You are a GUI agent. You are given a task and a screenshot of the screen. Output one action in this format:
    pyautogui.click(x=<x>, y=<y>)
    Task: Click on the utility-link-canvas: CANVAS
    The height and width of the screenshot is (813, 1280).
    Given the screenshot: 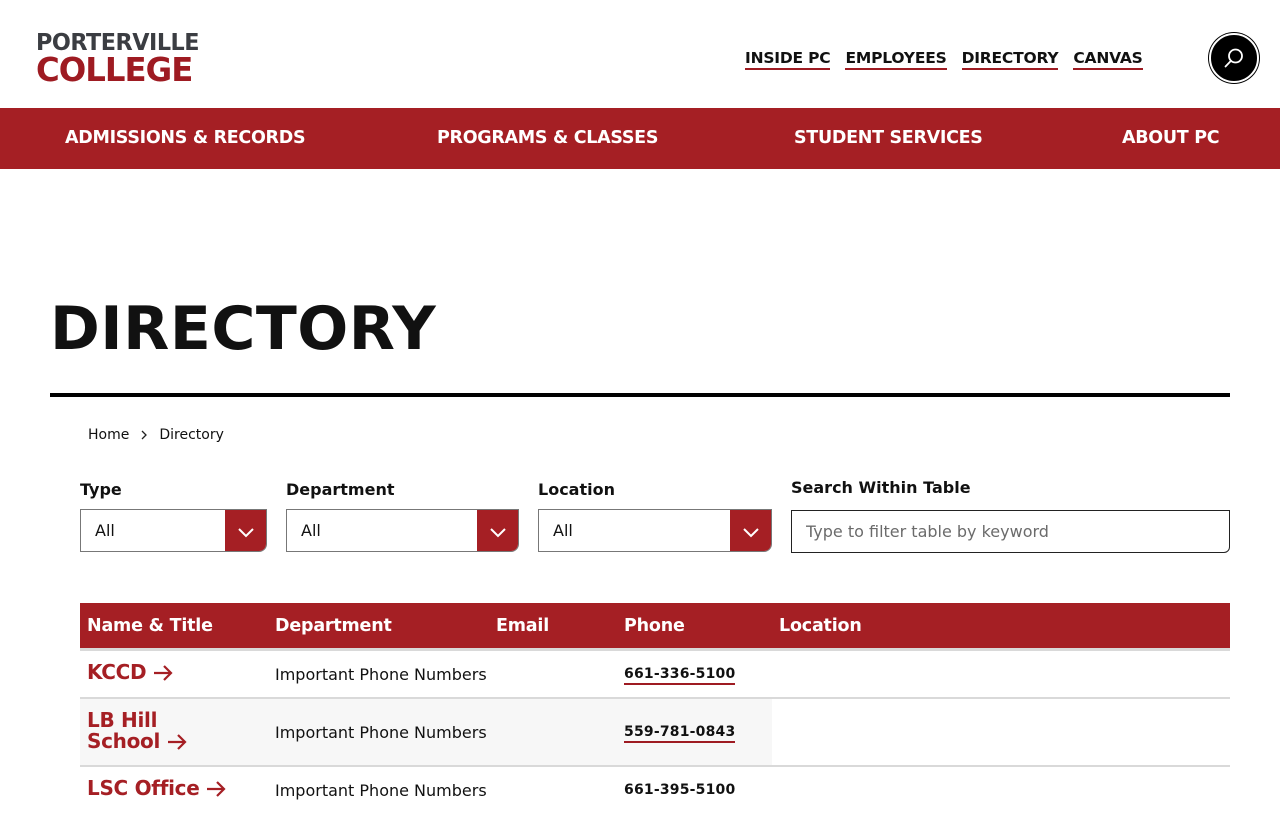 What is the action you would take?
    pyautogui.click(x=1108, y=59)
    